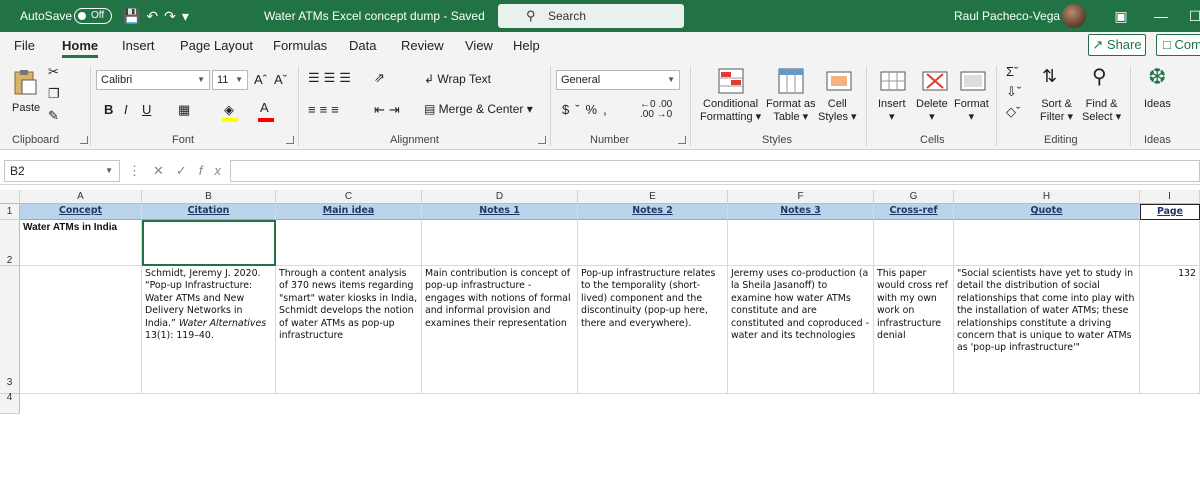  I want to click on ideas-button-label: Ideas, so click(1157, 104).